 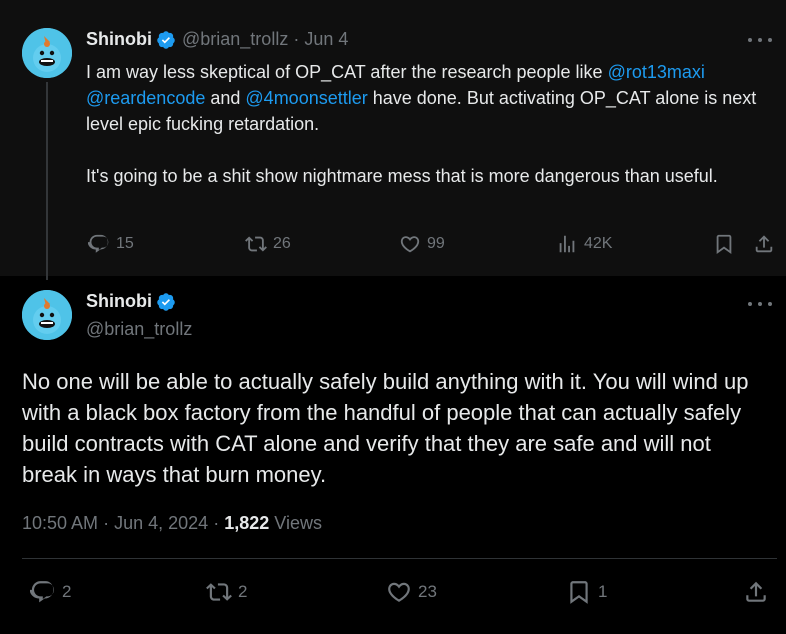 I want to click on divider, so click(x=399, y=558).